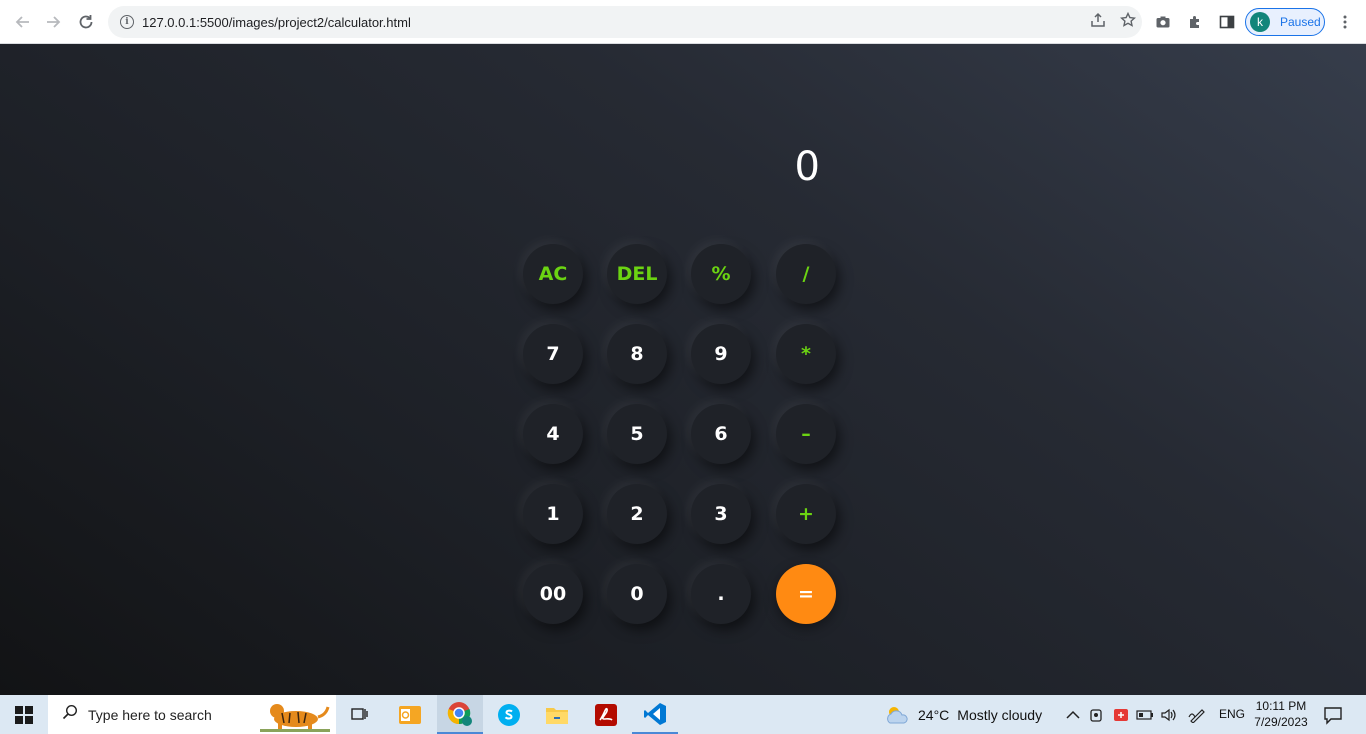 Image resolution: width=1366 pixels, height=734 pixels. I want to click on start-button, so click(24, 714).